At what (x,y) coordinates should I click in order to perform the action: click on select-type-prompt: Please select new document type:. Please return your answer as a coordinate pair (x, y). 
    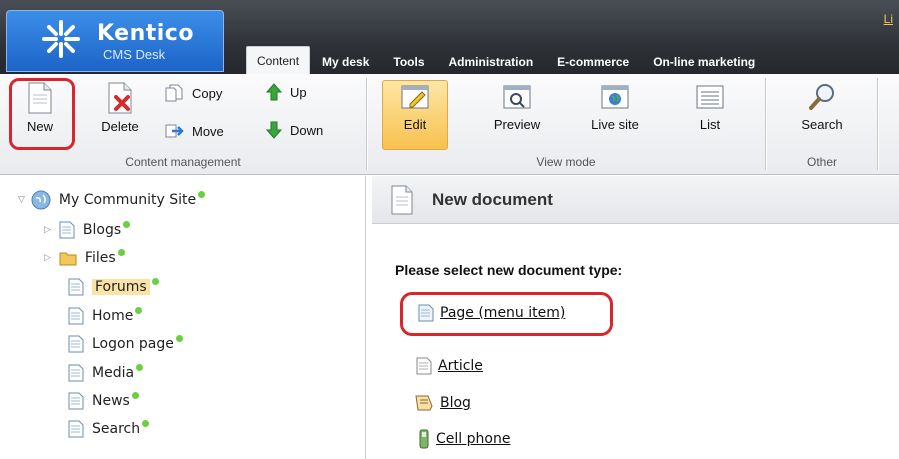
    Looking at the image, I should click on (509, 270).